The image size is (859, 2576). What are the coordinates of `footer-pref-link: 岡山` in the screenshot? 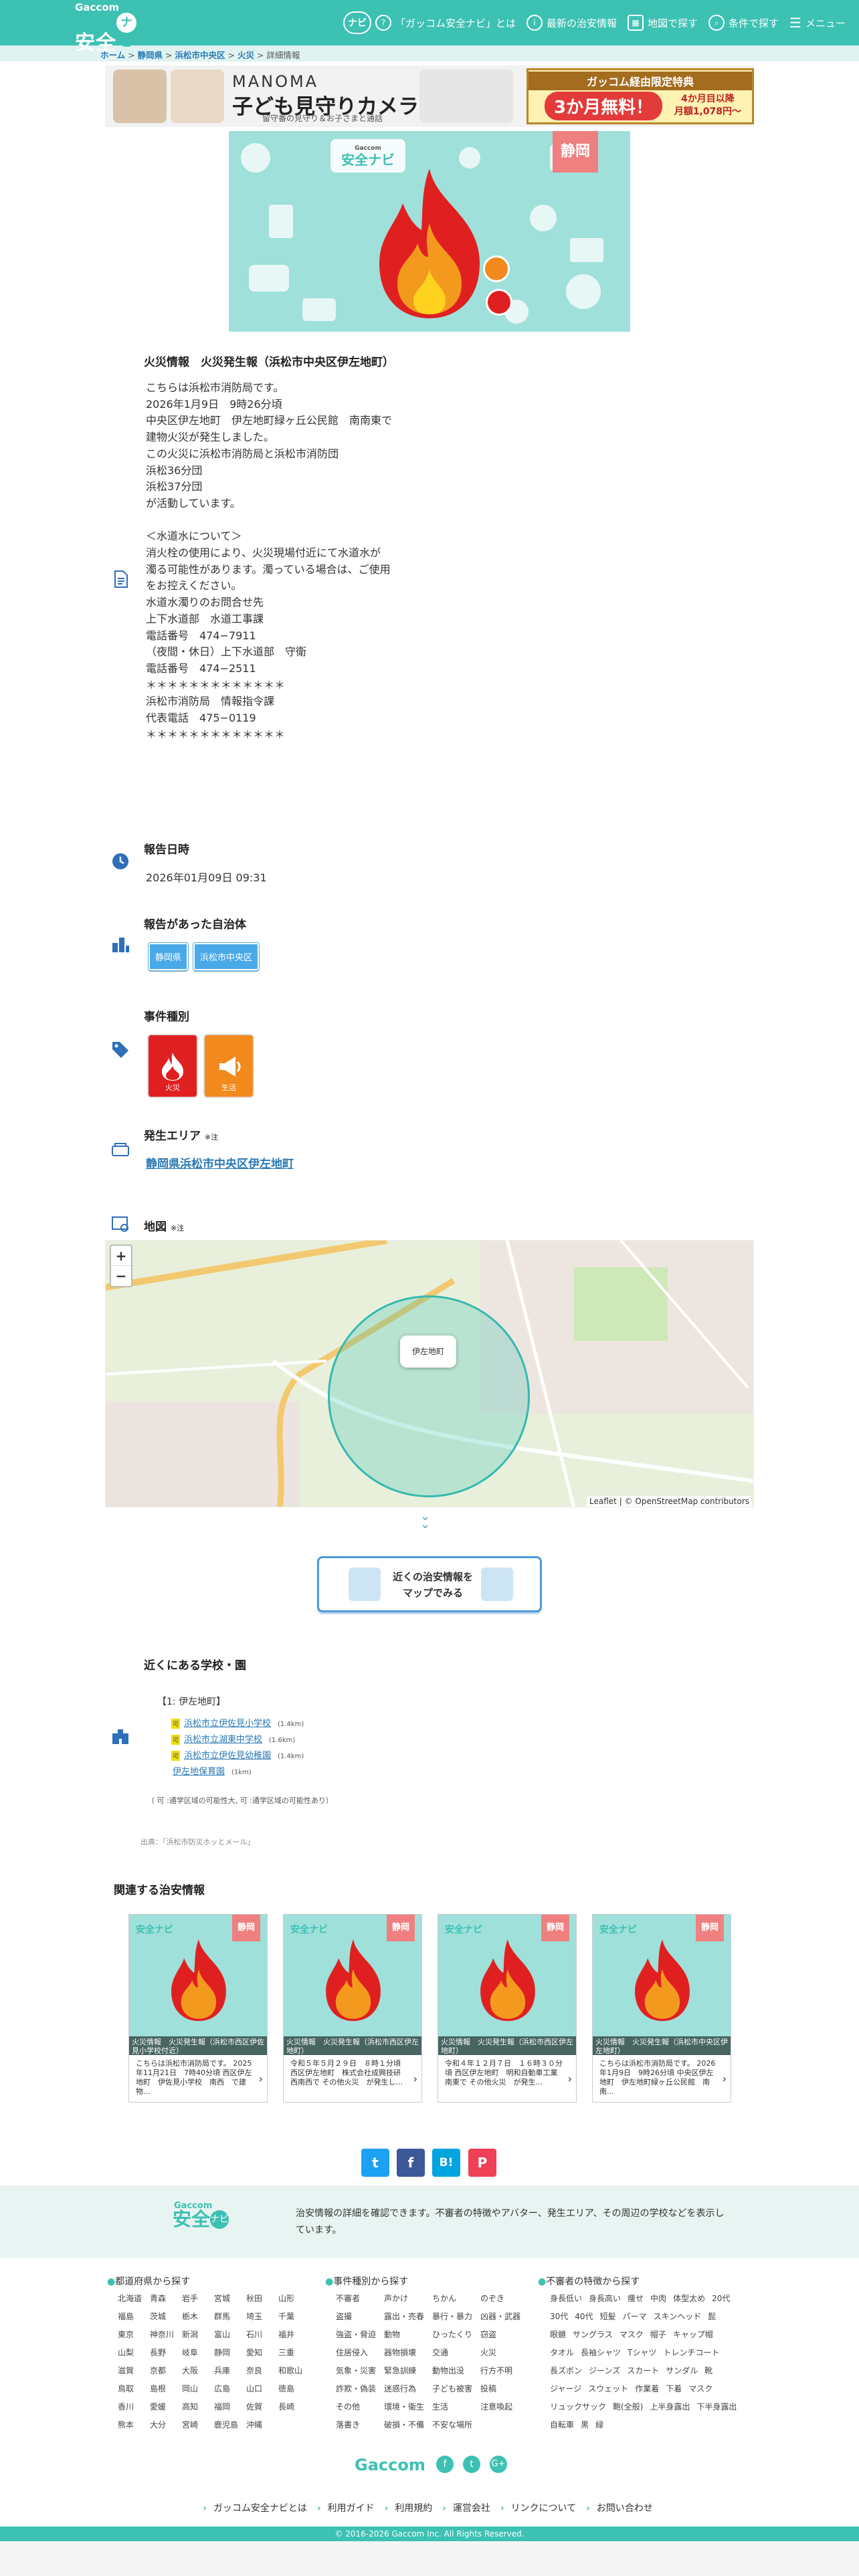 It's located at (198, 2388).